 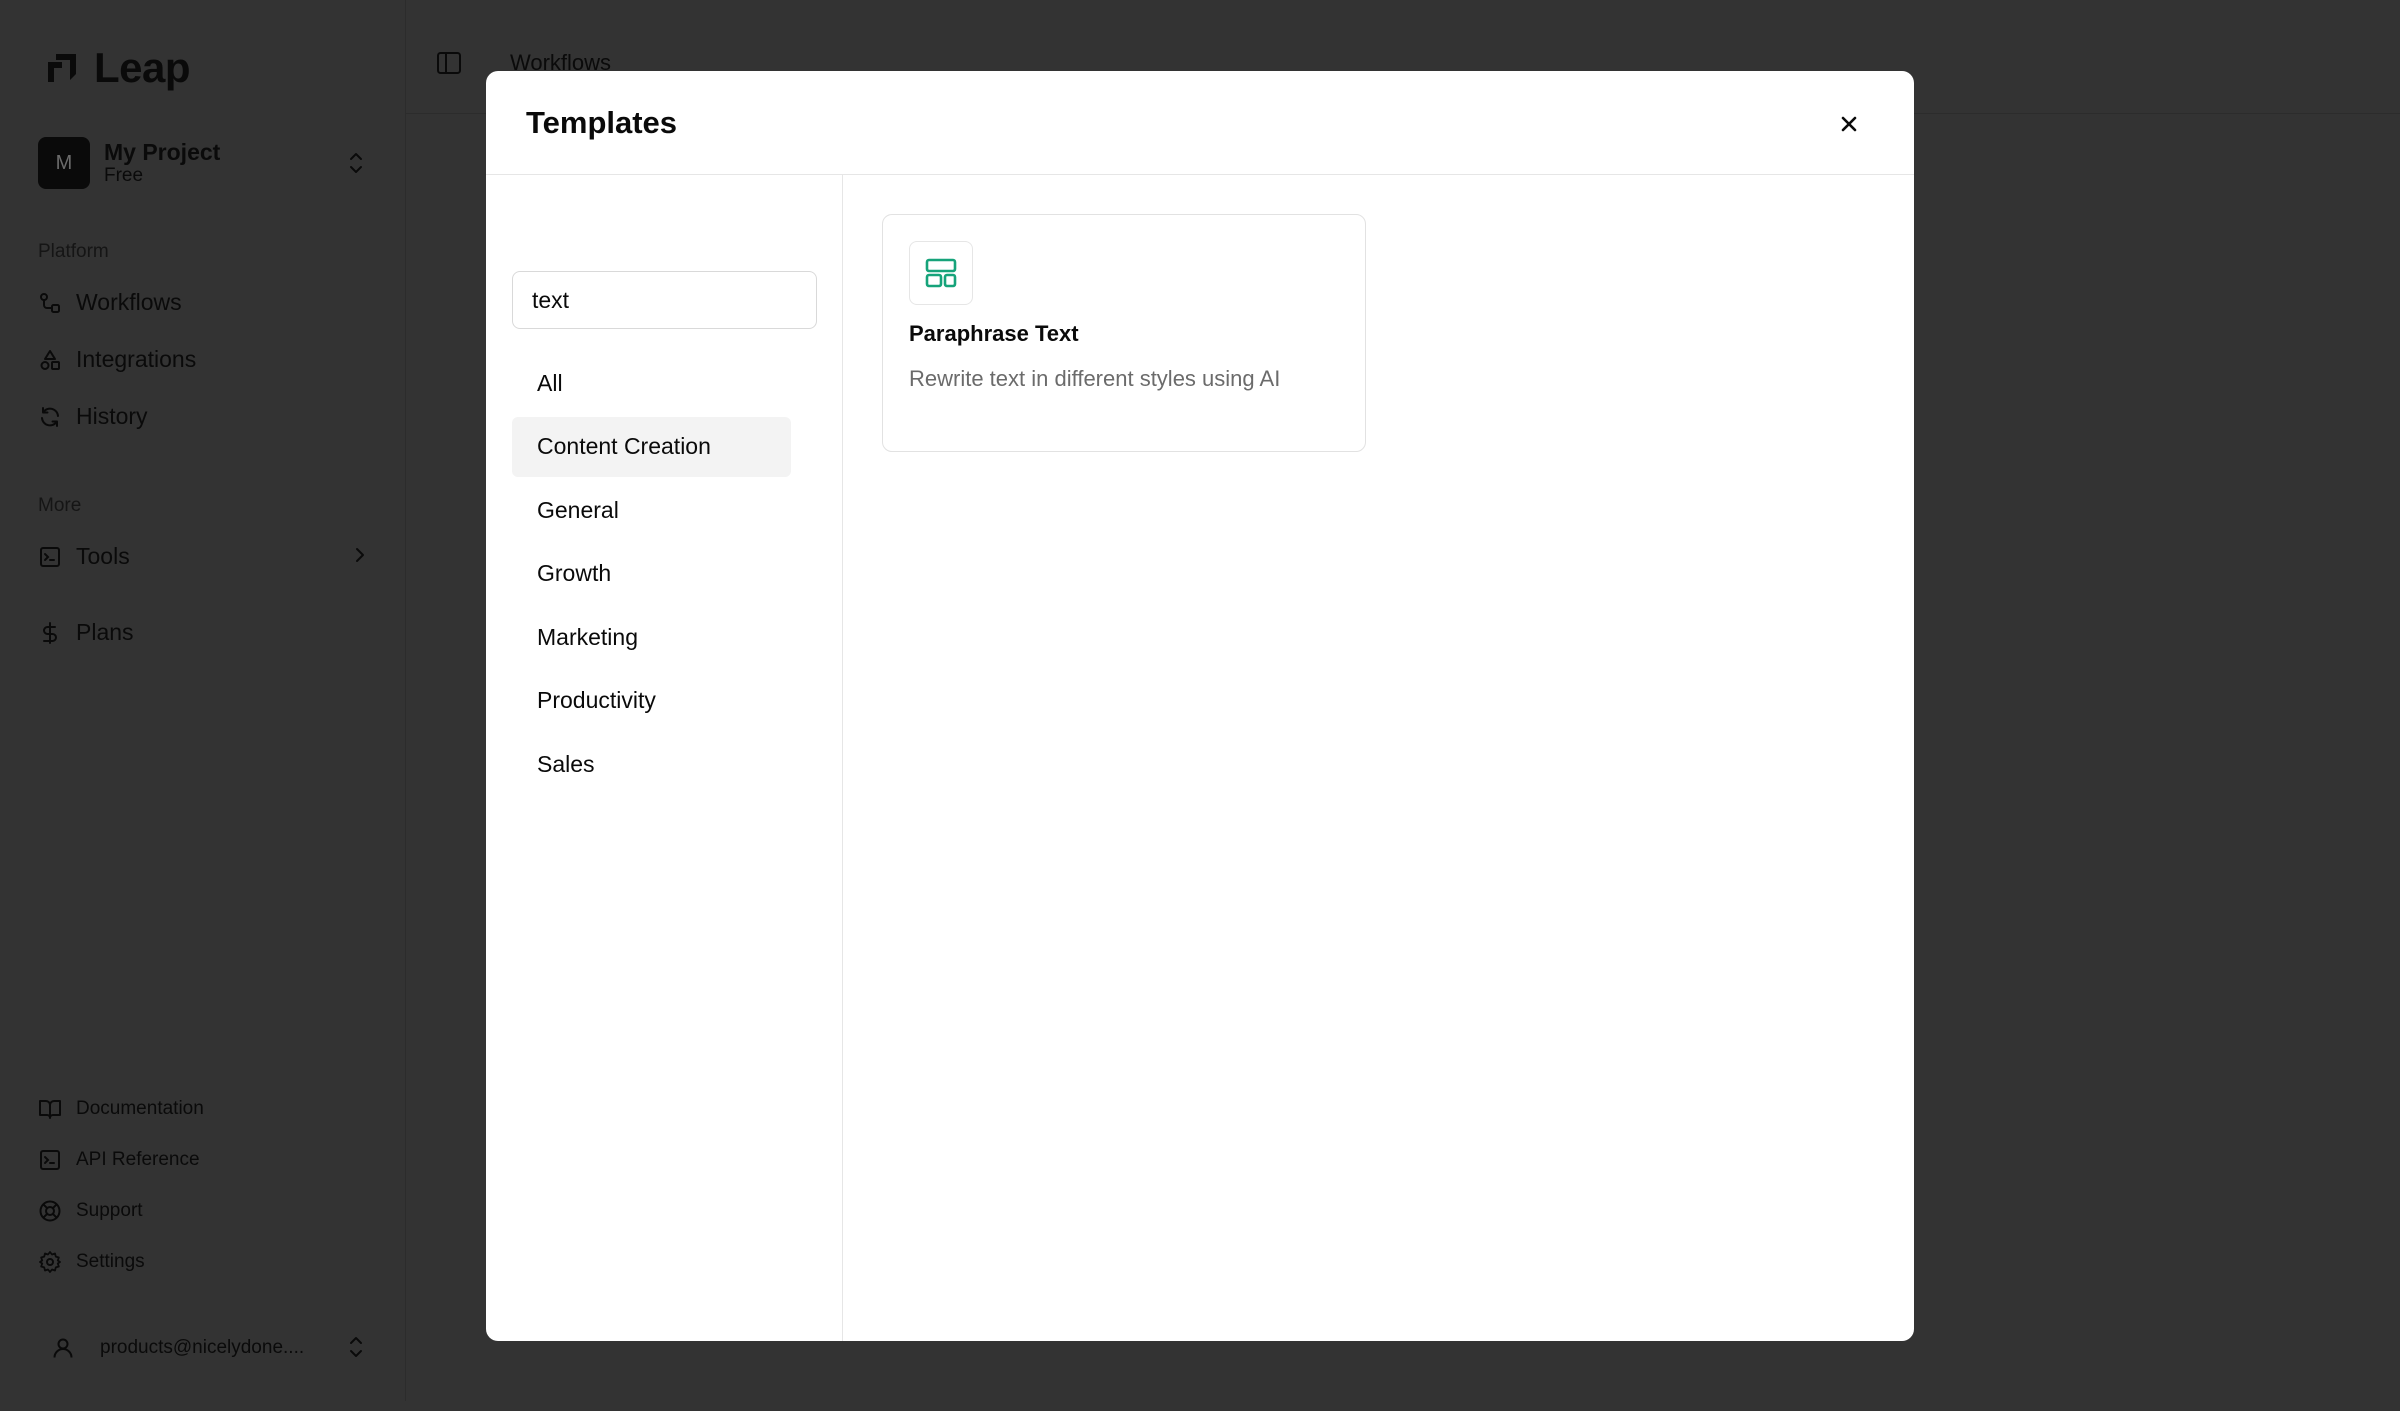 I want to click on project-plan: Free, so click(x=124, y=175).